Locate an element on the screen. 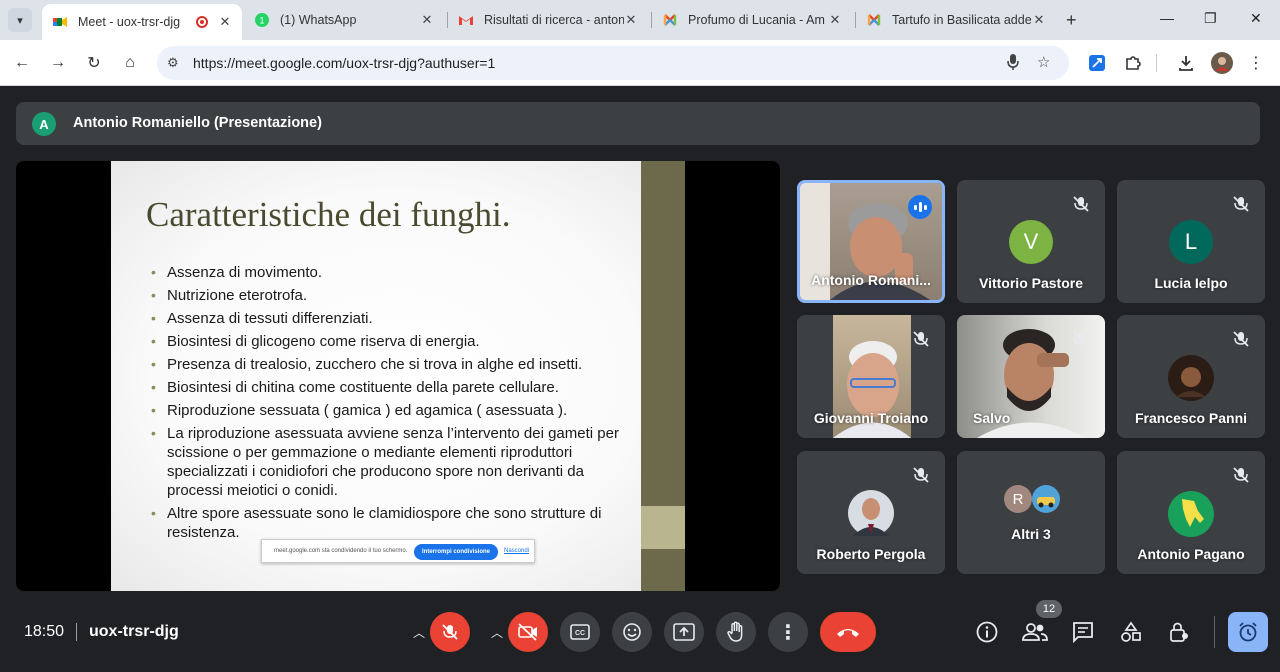  participant-name: Lucia Ielpo is located at coordinates (1191, 283).